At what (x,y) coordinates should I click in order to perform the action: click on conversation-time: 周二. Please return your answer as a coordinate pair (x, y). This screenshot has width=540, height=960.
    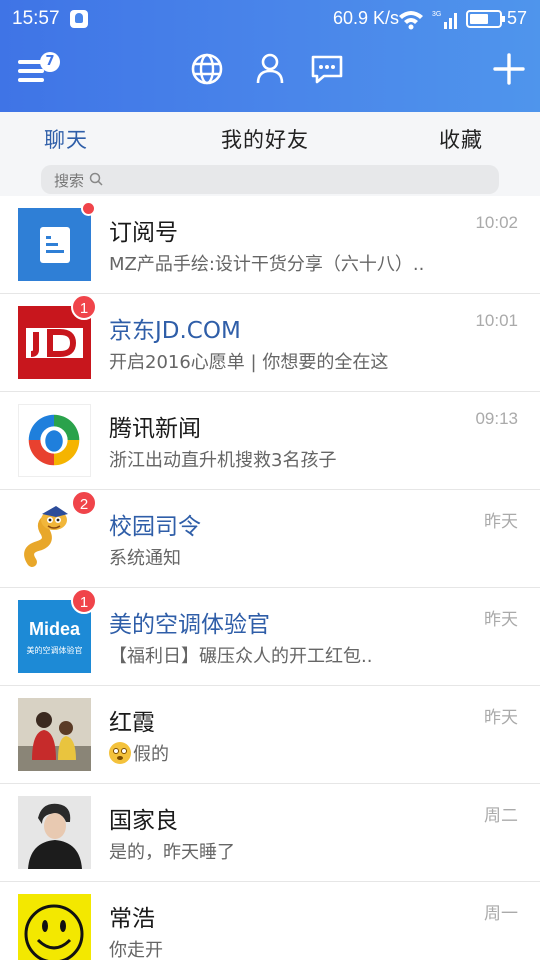
    Looking at the image, I should click on (501, 815).